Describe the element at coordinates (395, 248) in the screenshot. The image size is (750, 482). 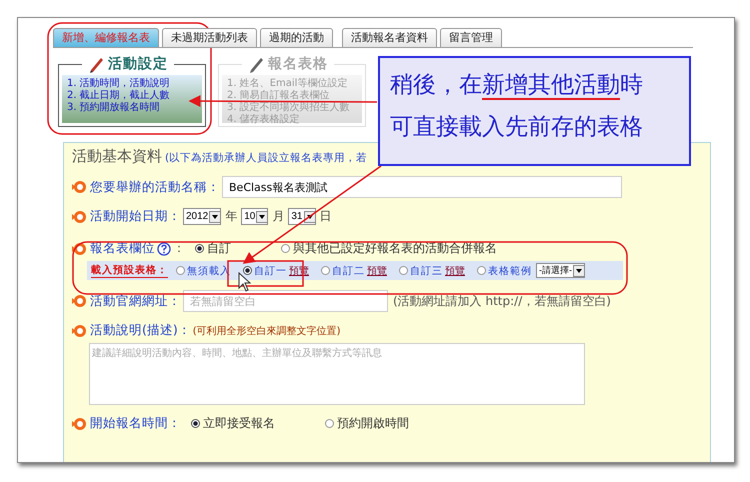
I see `option-label: 與其他已設定好報名表的活動合併報名` at that location.